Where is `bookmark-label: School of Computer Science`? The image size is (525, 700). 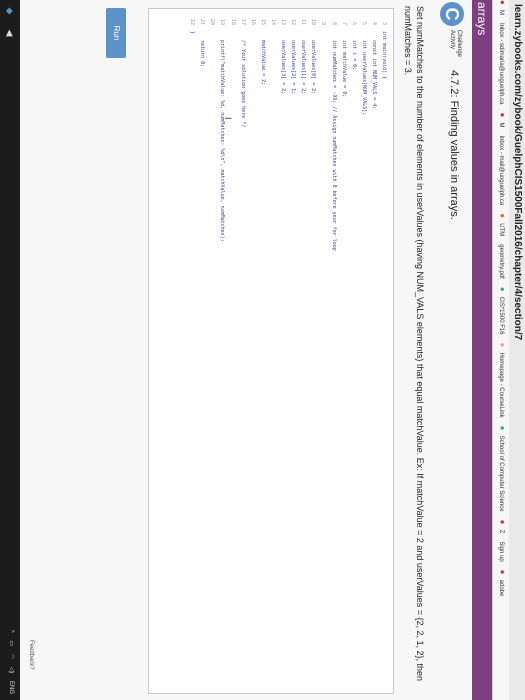 bookmark-label: School of Computer Science is located at coordinates (501, 473).